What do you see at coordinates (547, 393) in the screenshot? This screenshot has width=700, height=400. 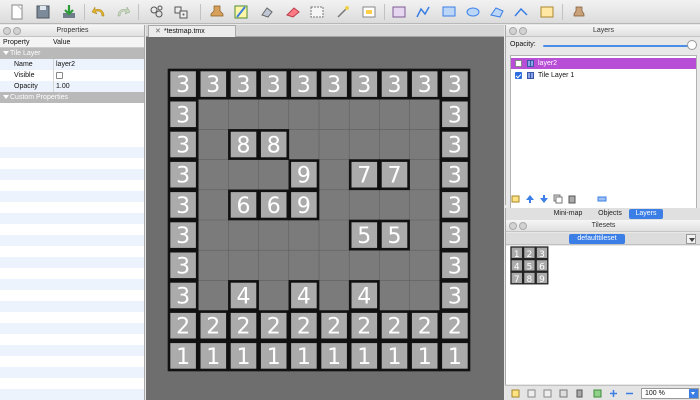 I see `export-tileset-icon` at bounding box center [547, 393].